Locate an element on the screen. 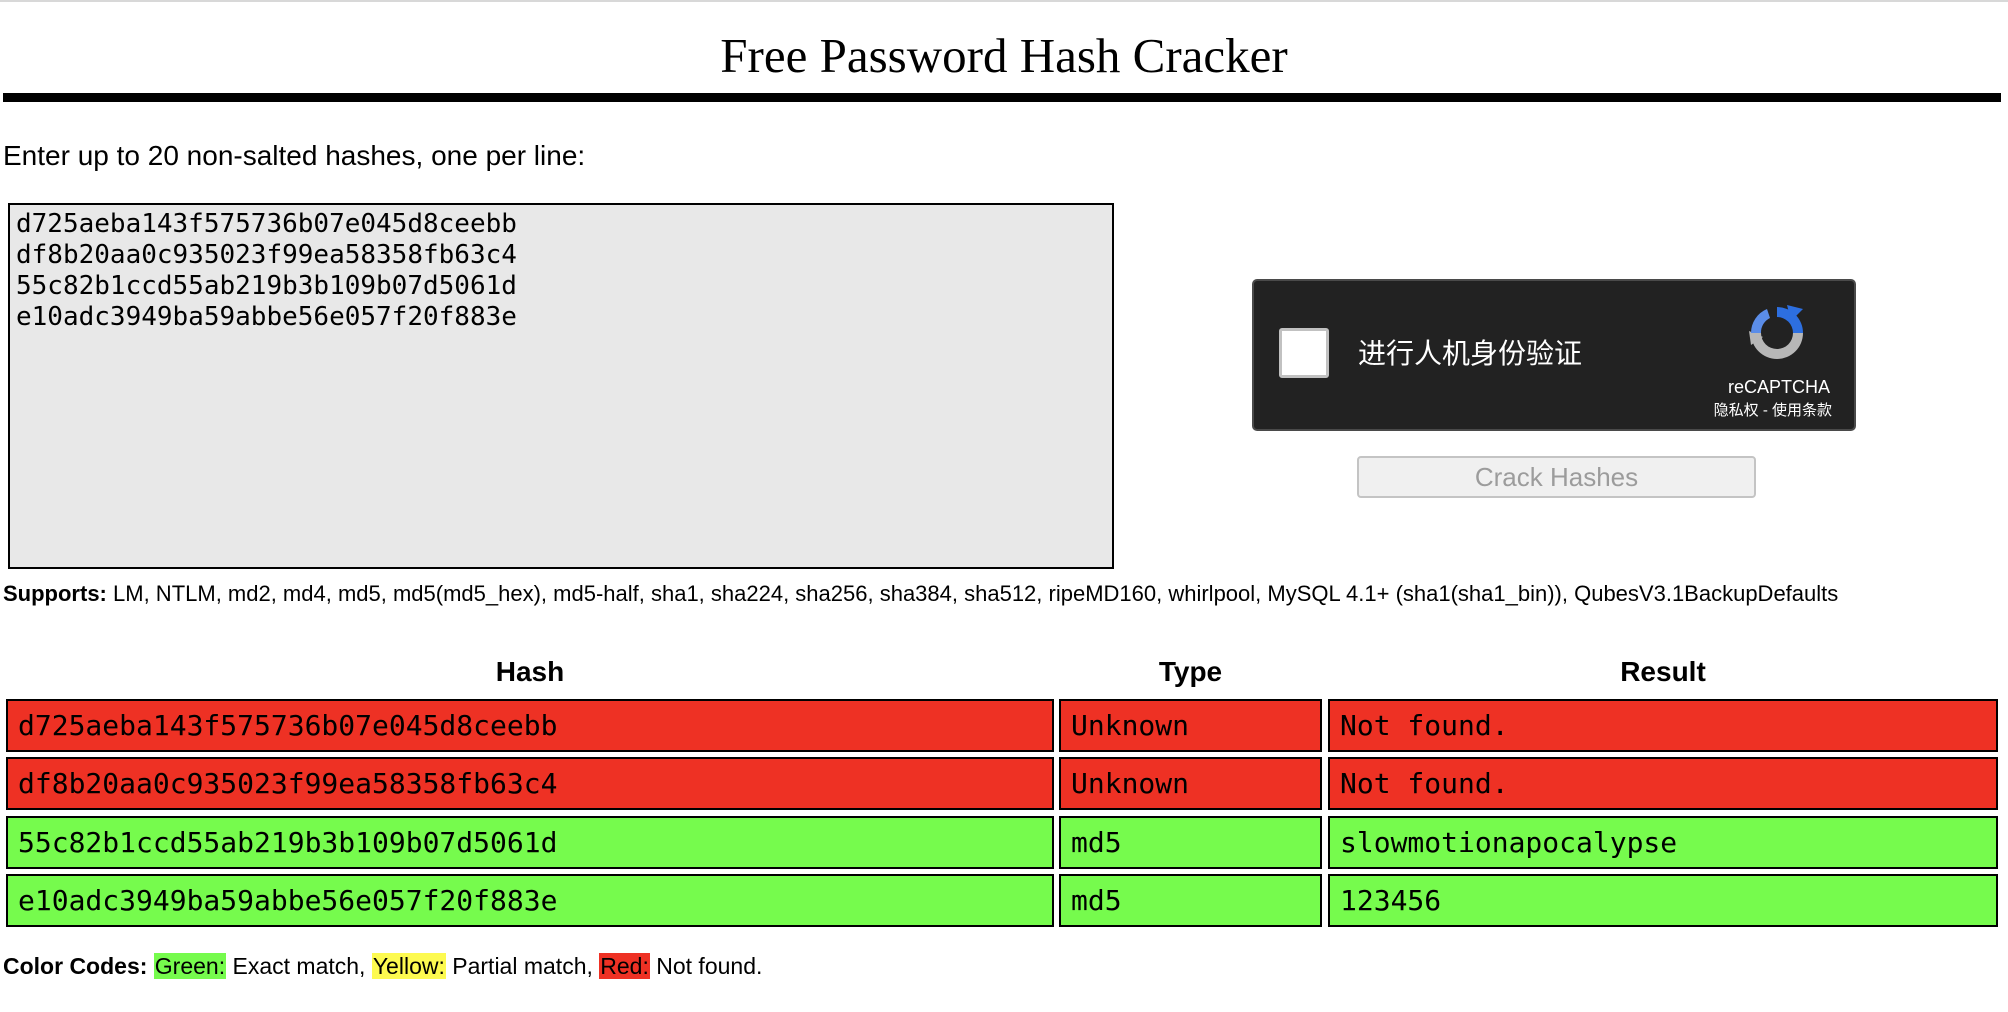 This screenshot has width=2008, height=1012. result-hash-cell: 55c82b1ccd55ab219b3b109b07d5061d is located at coordinates (530, 842).